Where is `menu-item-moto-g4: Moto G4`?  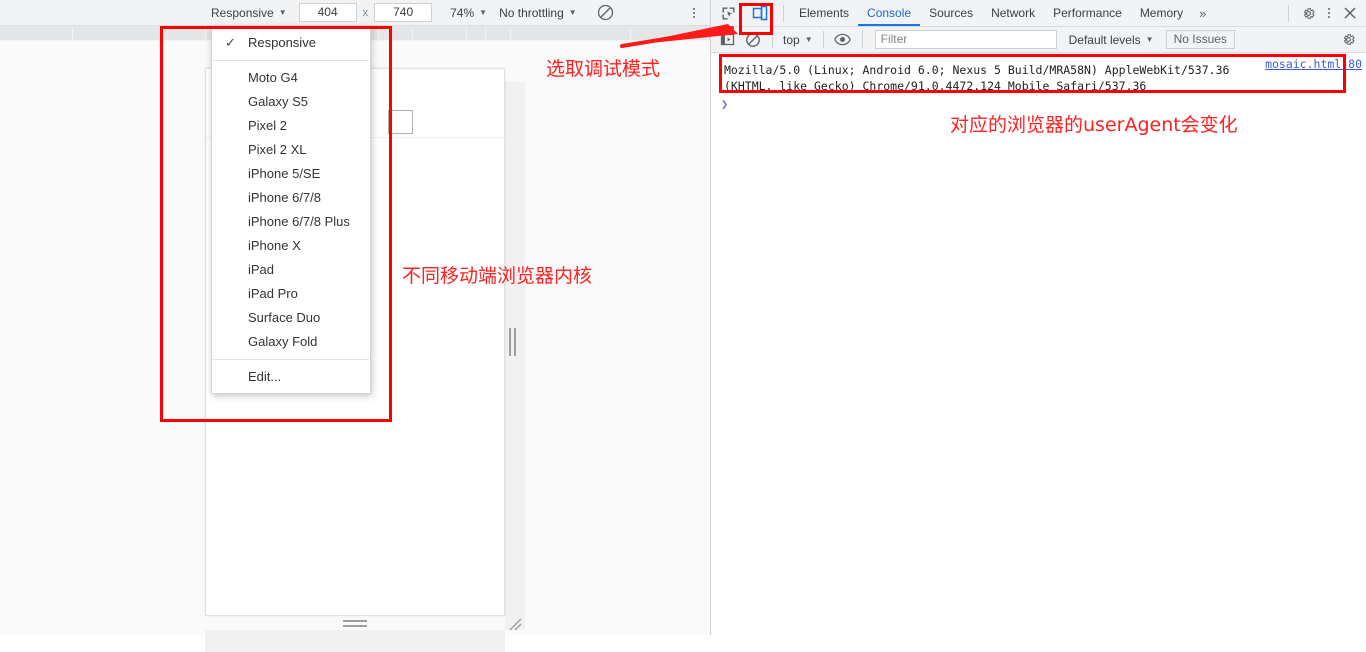
menu-item-moto-g4: Moto G4 is located at coordinates (291, 78).